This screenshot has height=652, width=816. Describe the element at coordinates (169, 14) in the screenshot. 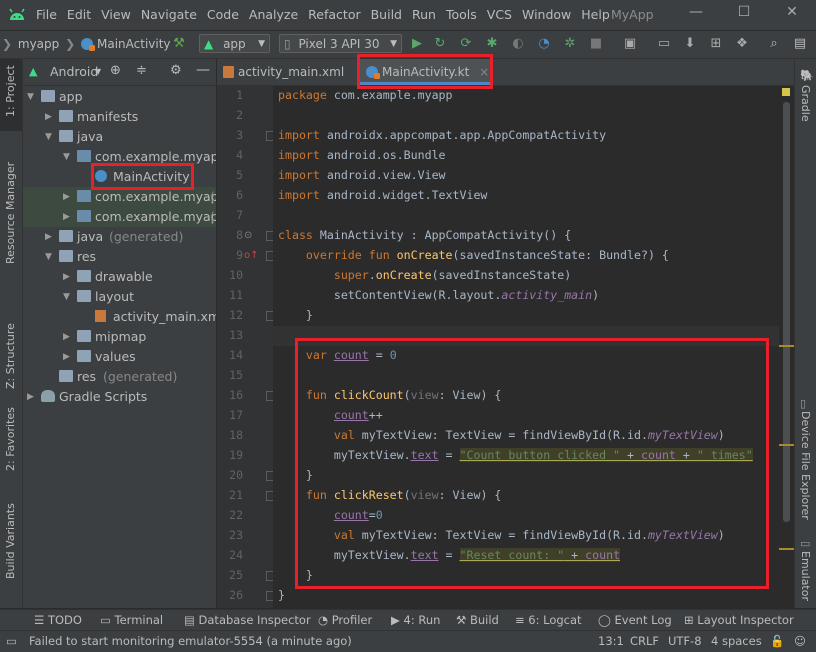

I see `menu-navigate: Navigate` at that location.